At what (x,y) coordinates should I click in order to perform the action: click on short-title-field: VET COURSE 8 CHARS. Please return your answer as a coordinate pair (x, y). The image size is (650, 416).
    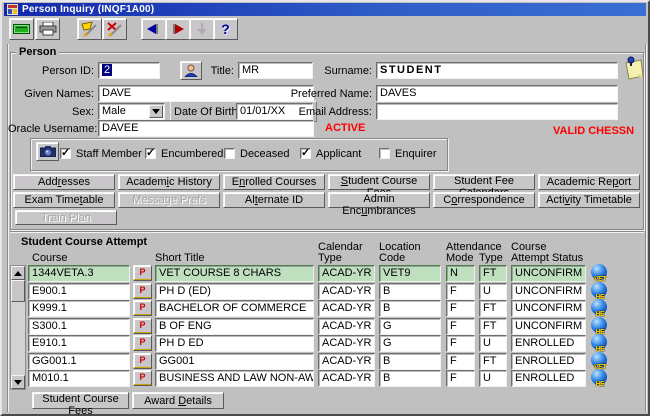
    Looking at the image, I should click on (234, 273).